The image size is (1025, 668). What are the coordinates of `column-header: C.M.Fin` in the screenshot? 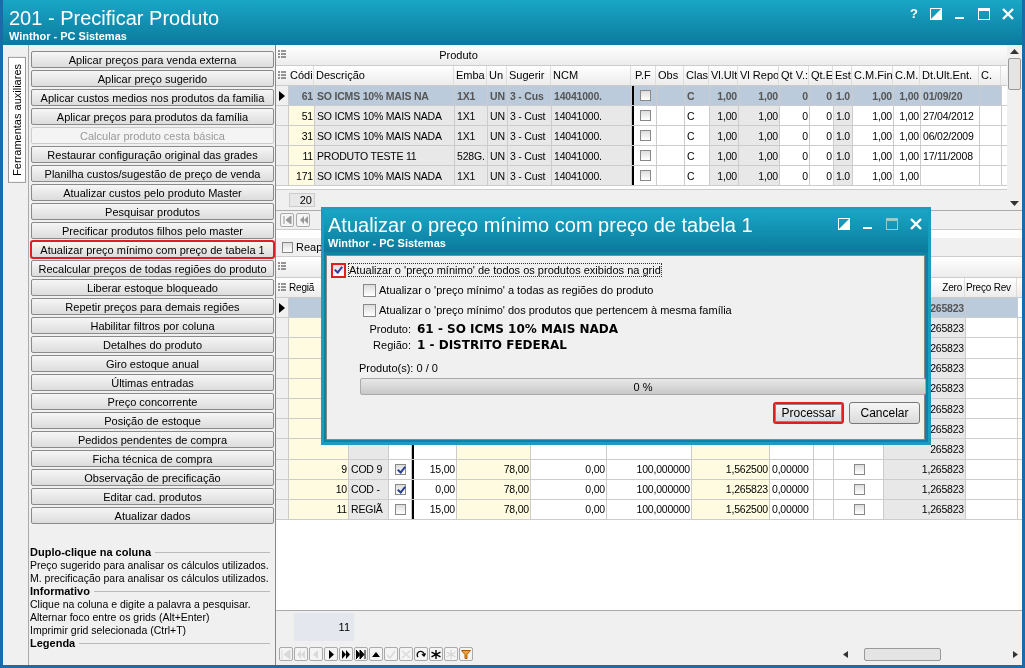 It's located at (872, 75).